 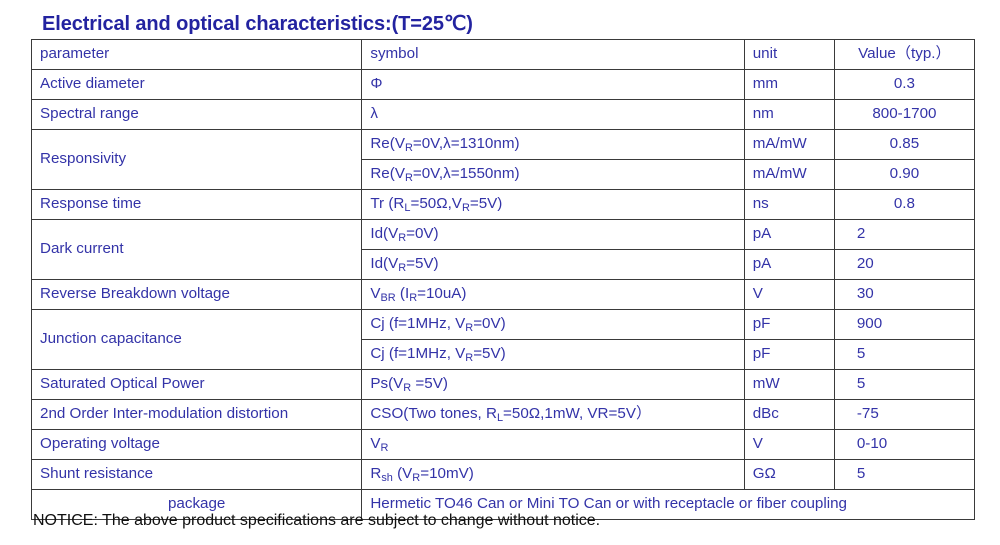 I want to click on cell-unit: mW, so click(x=789, y=384).